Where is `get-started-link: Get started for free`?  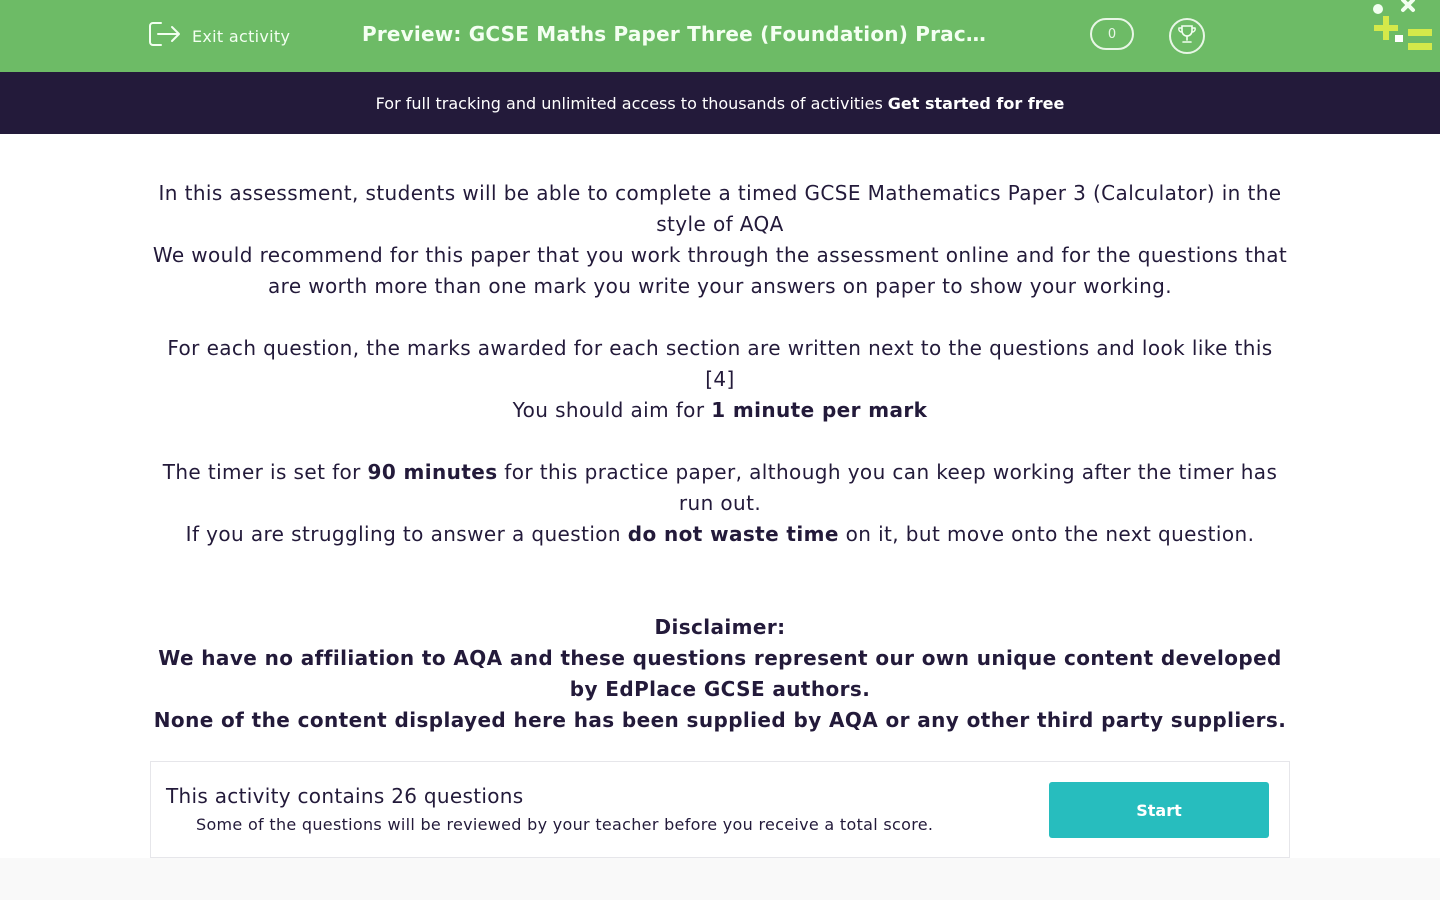 get-started-link: Get started for free is located at coordinates (976, 103).